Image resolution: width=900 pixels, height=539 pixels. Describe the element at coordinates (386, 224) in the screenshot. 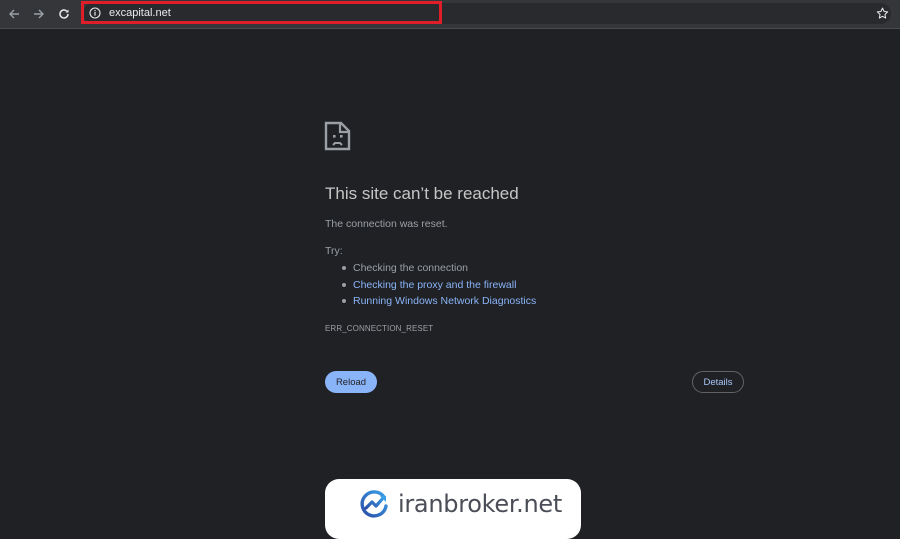

I see `error-description: The connection was reset.` at that location.